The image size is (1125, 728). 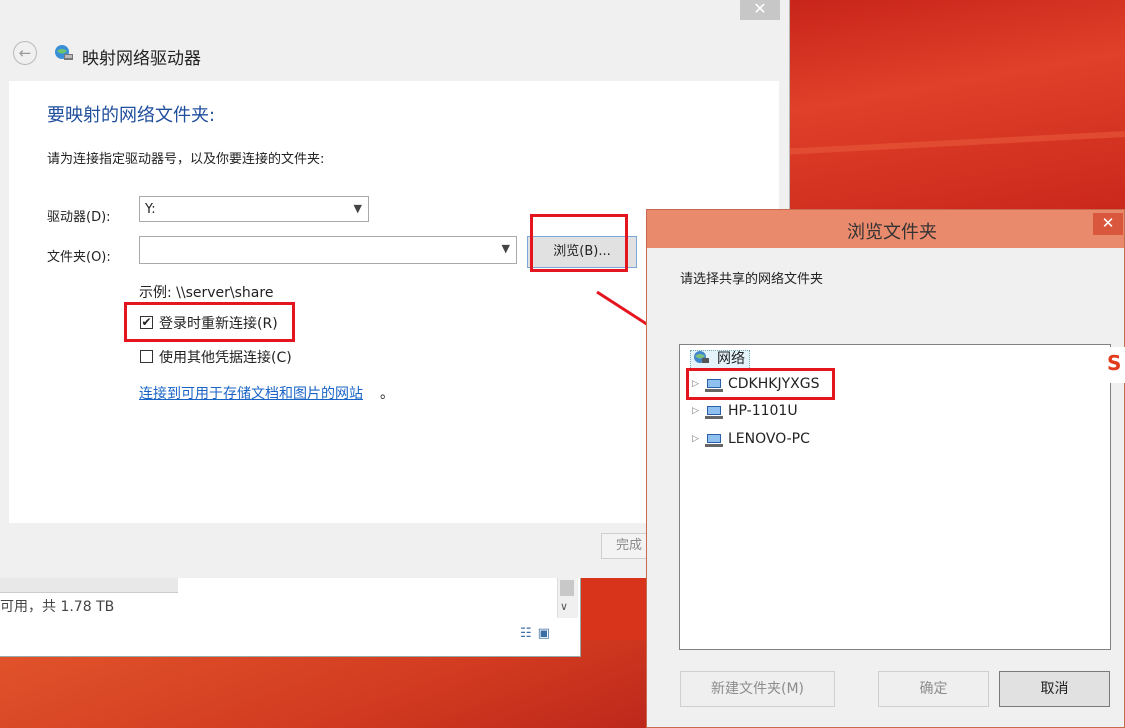 What do you see at coordinates (141, 59) in the screenshot?
I see `dialog-title: 映射网络驱动器` at bounding box center [141, 59].